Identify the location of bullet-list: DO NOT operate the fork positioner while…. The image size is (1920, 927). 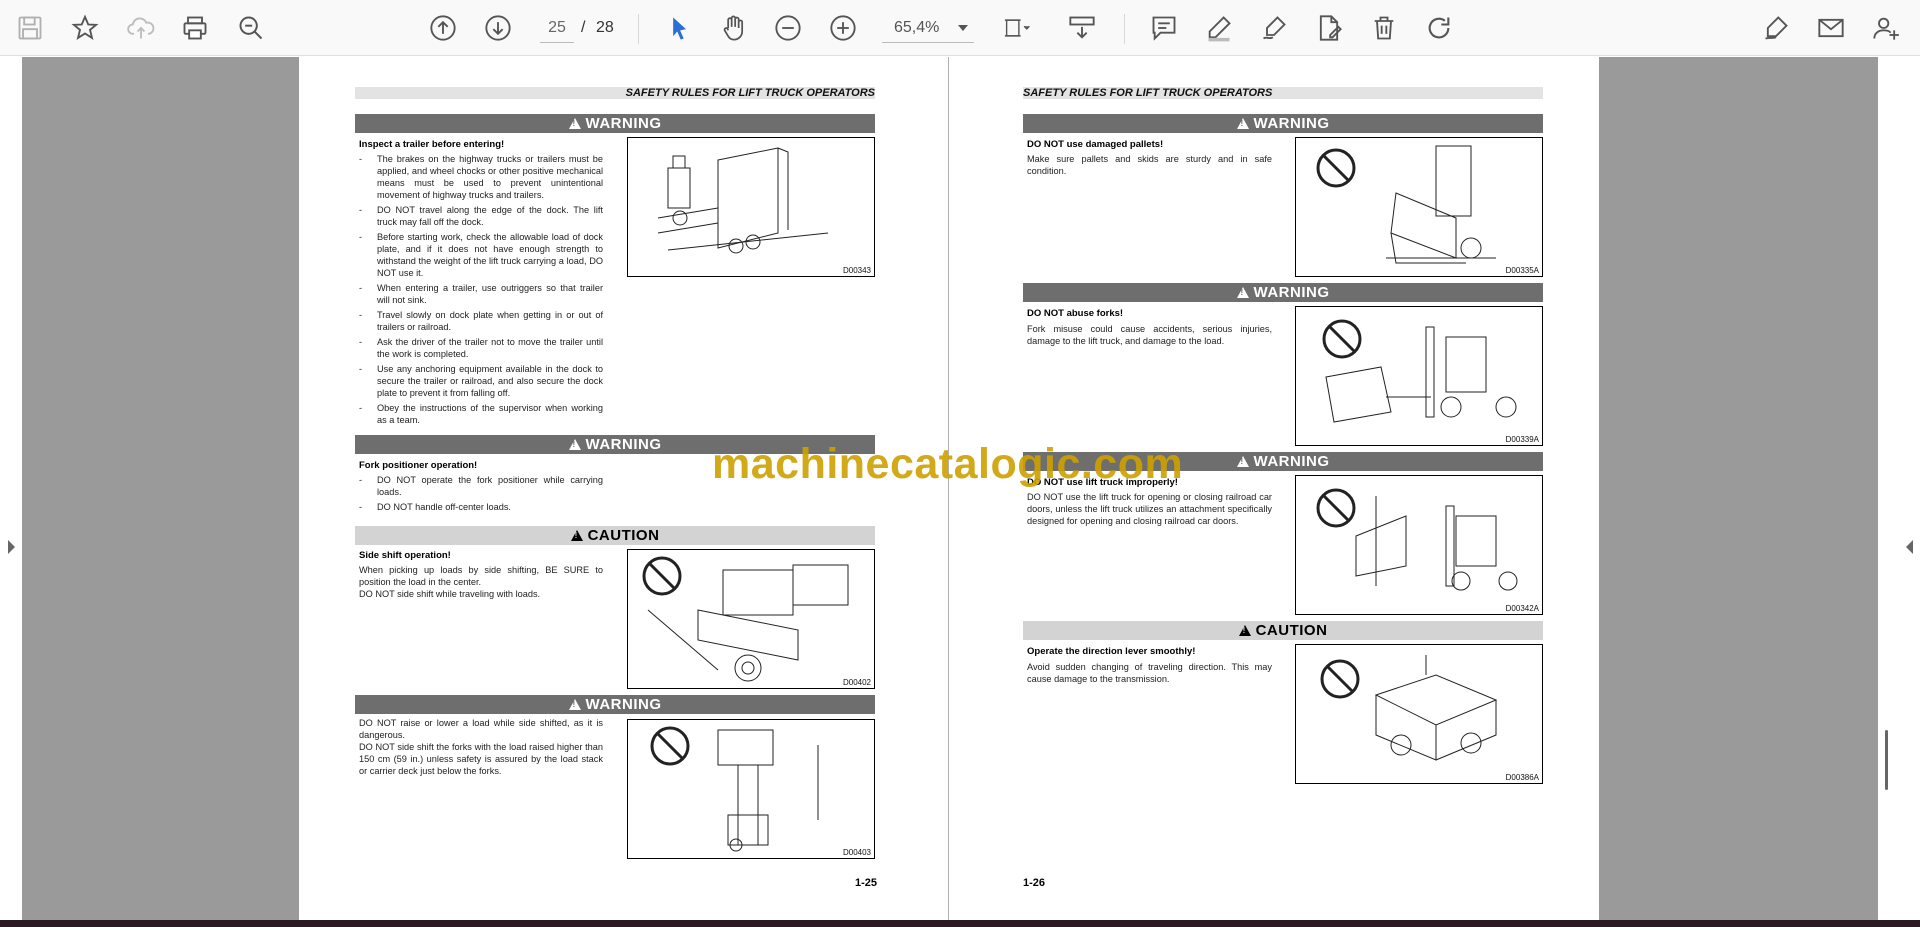
(481, 495).